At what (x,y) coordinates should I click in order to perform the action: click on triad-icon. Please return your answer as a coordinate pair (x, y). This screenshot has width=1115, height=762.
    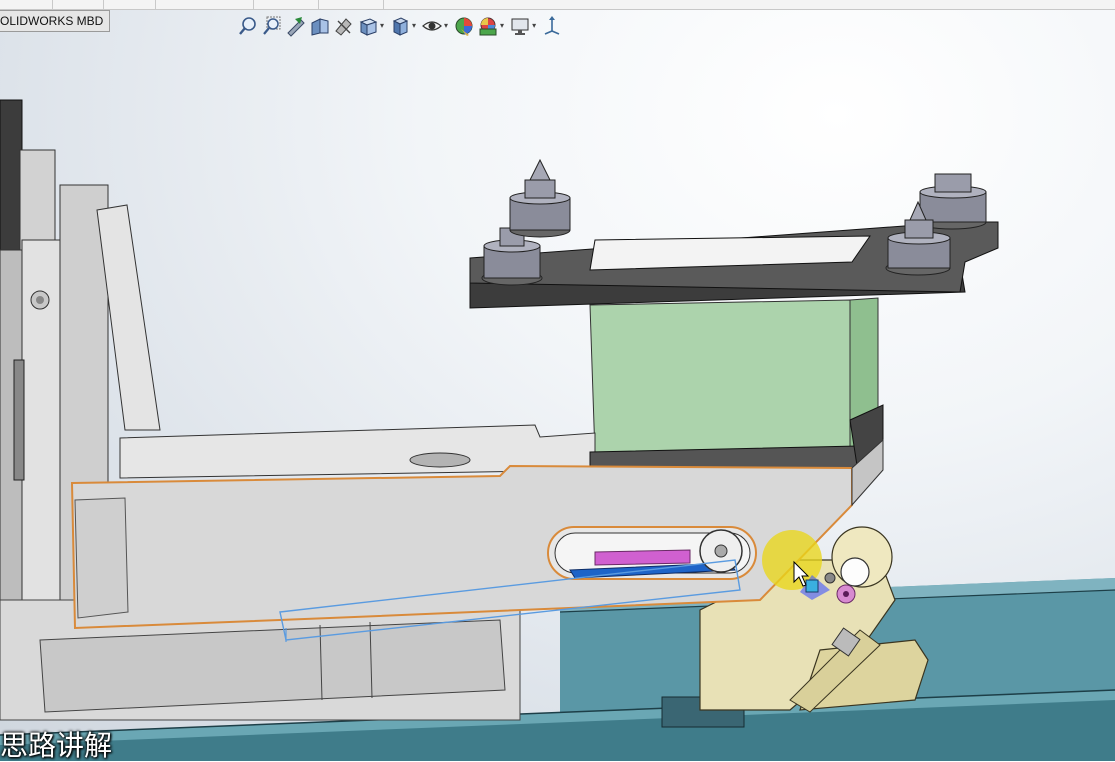
    Looking at the image, I should click on (552, 25).